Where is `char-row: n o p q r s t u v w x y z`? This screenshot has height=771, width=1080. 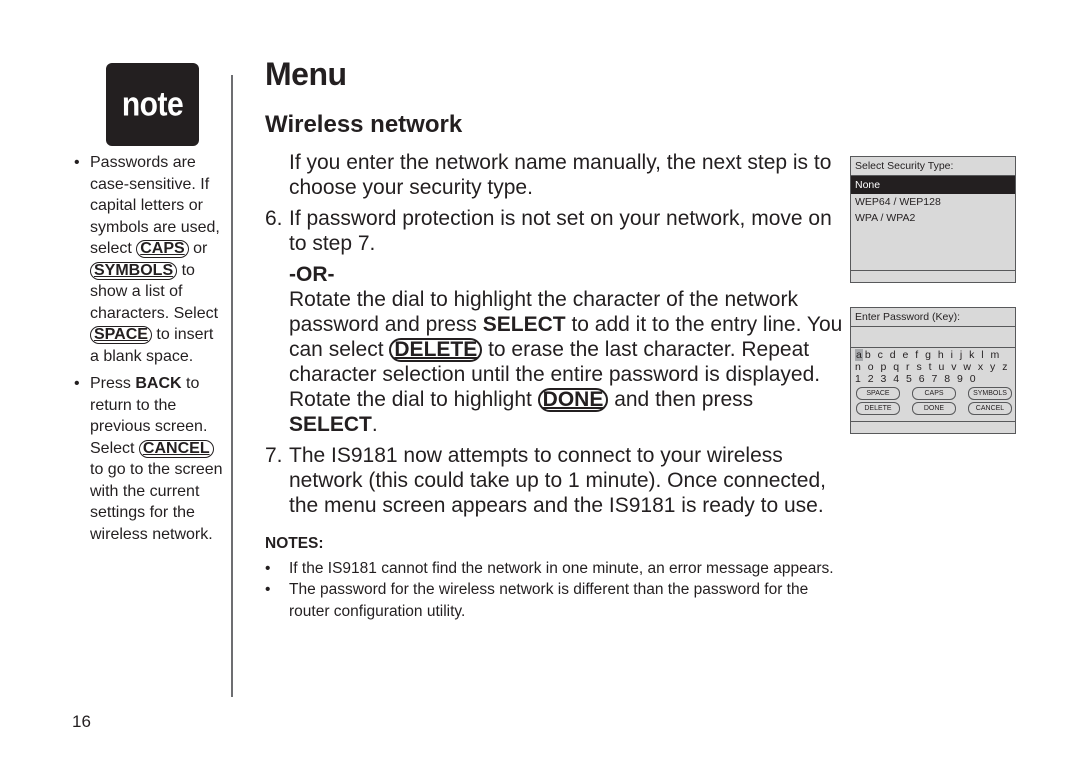
char-row: n o p q r s t u v w x y z is located at coordinates (933, 367).